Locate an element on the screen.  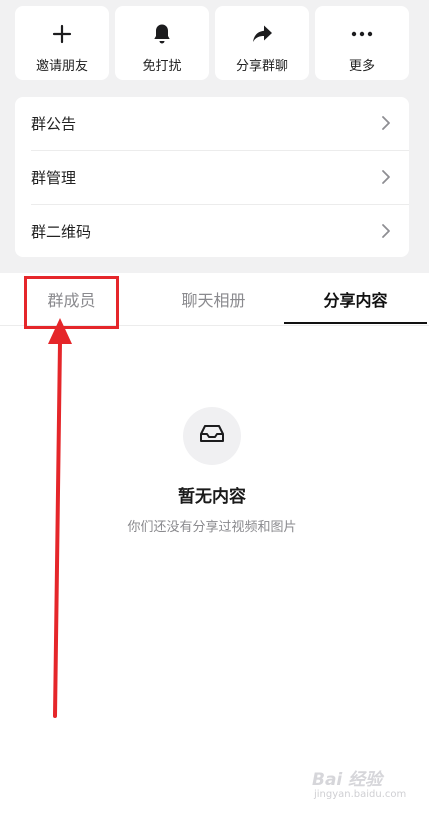
watermark-logo: Bai 经验 is located at coordinates (347, 780).